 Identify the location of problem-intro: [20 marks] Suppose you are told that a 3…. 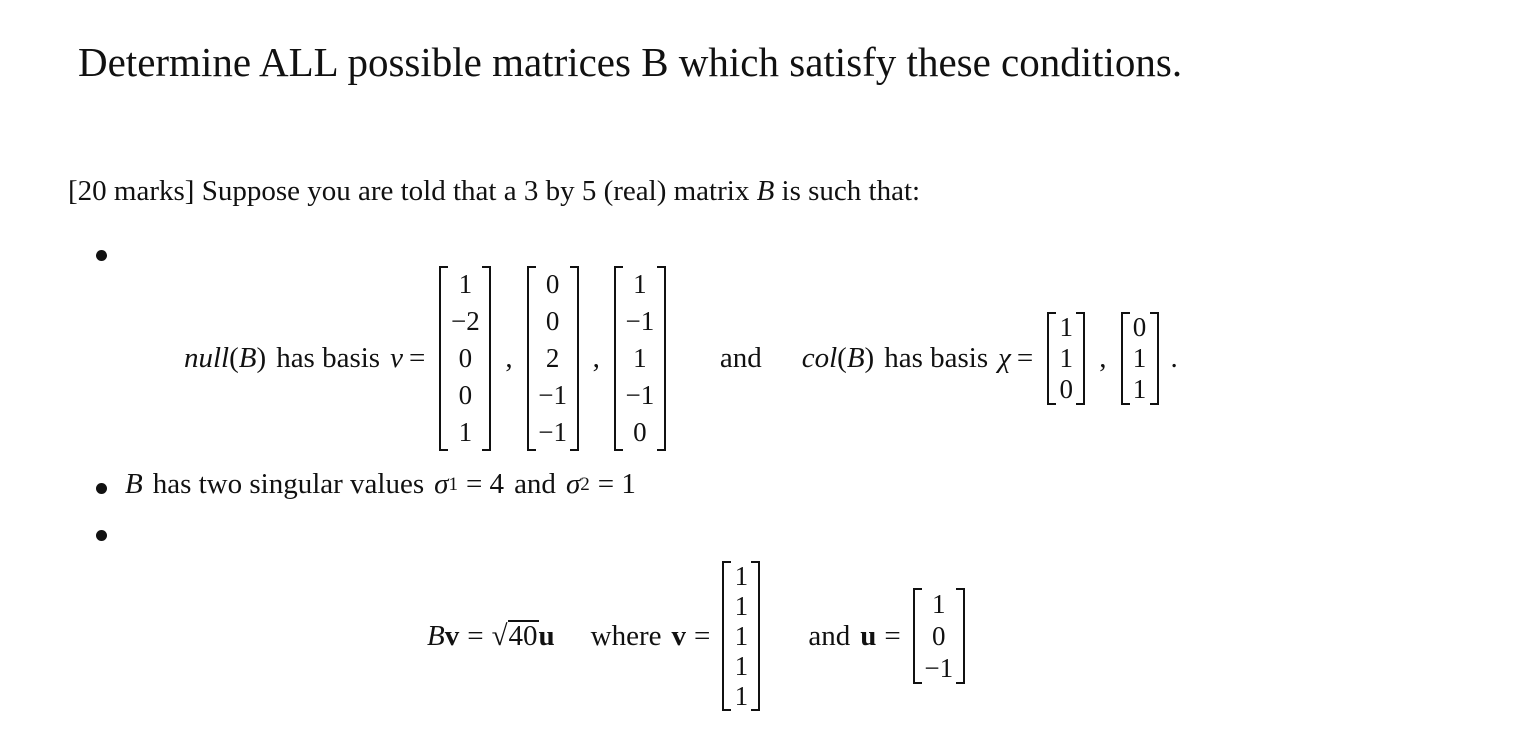
(494, 191).